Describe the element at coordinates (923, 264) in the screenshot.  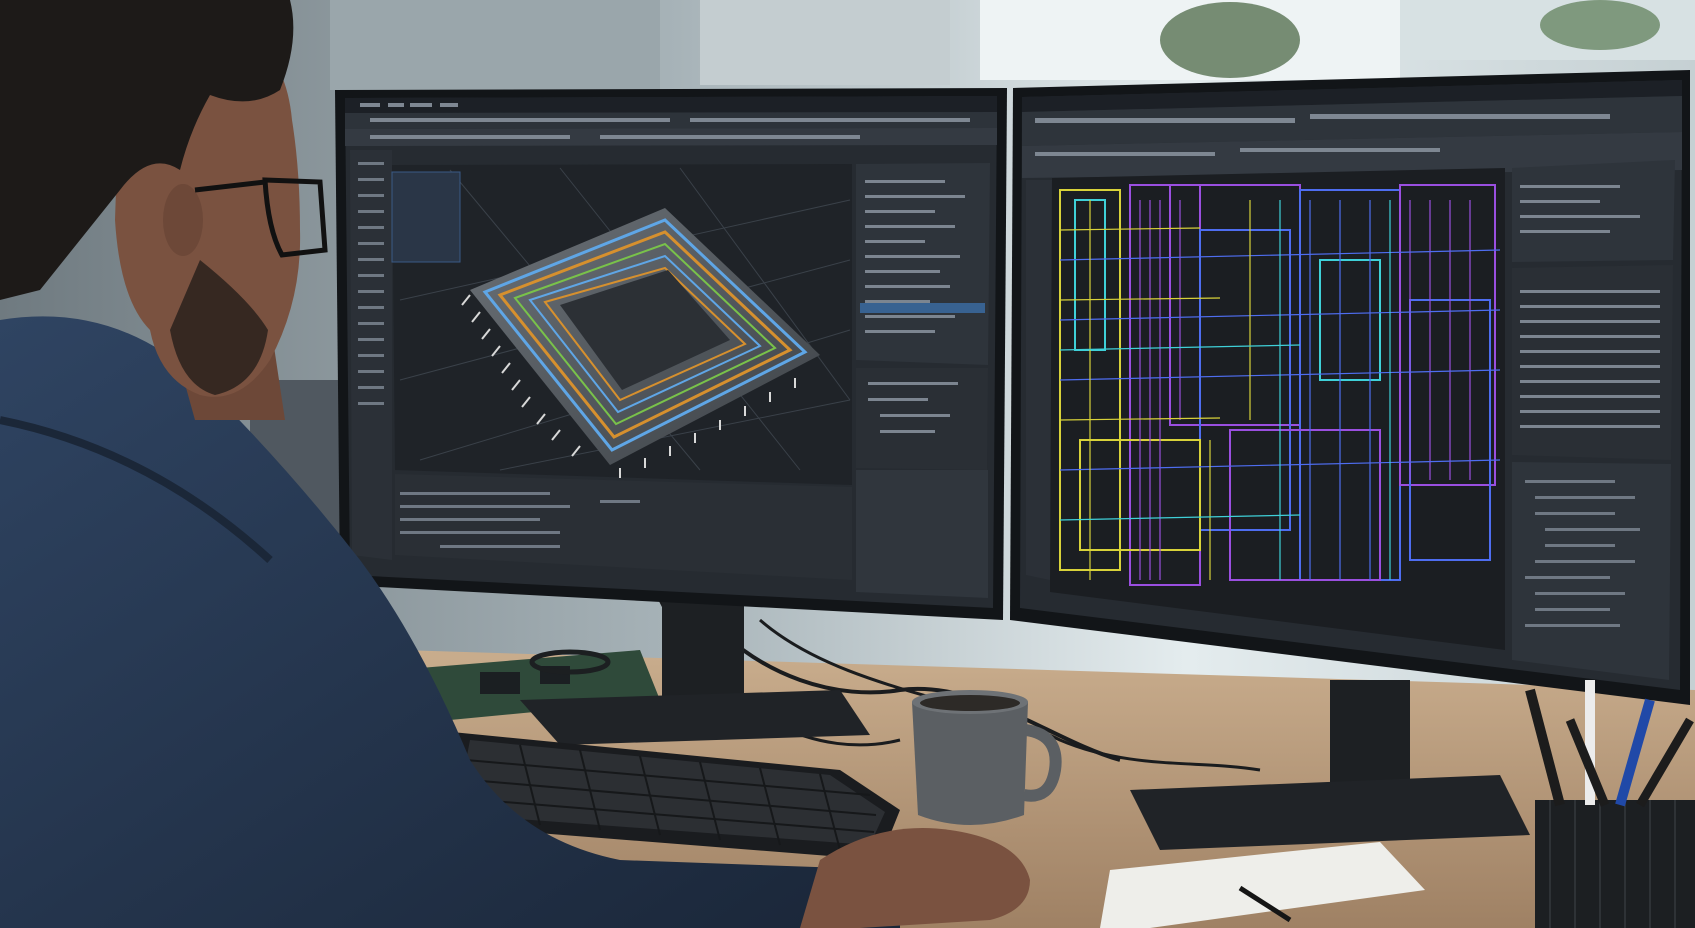
I see `properties-panel` at that location.